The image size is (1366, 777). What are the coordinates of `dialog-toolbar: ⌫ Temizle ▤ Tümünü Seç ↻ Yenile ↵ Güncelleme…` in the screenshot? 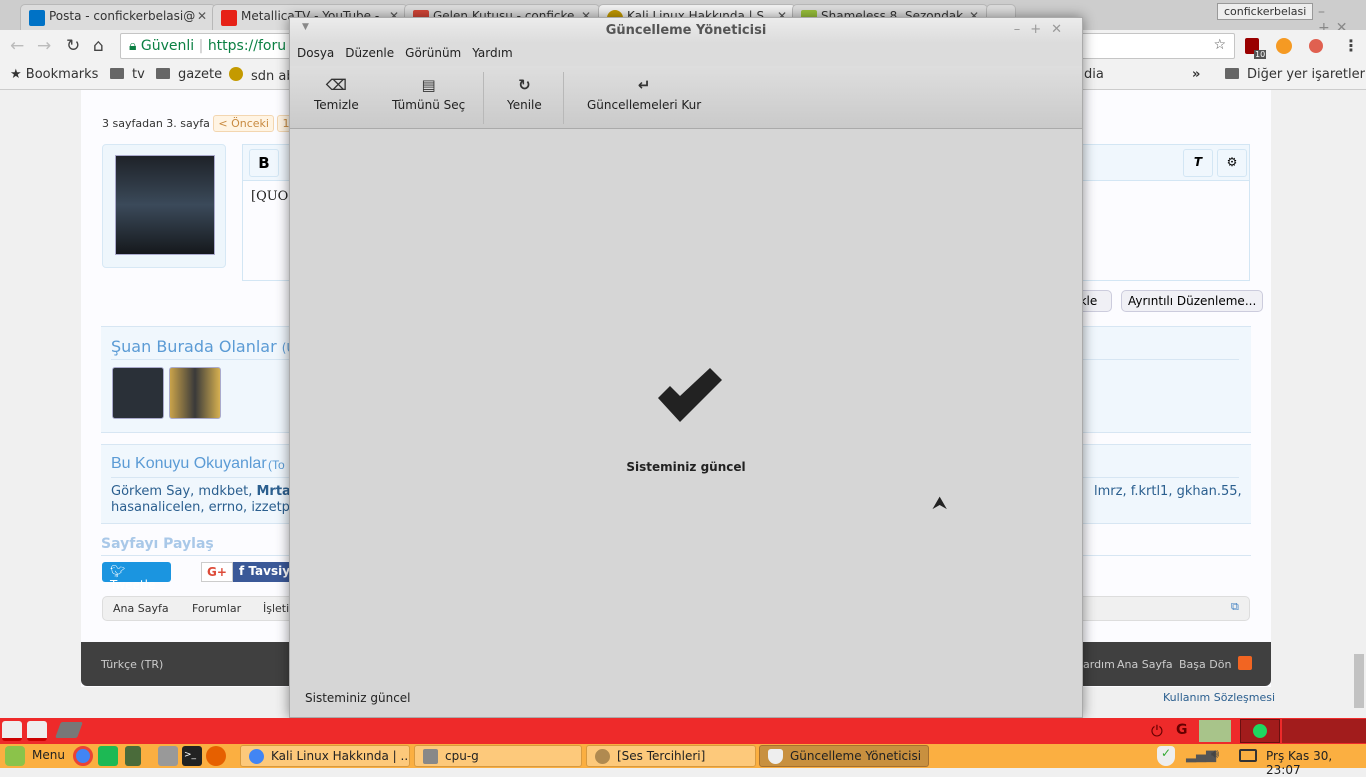 It's located at (686, 97).